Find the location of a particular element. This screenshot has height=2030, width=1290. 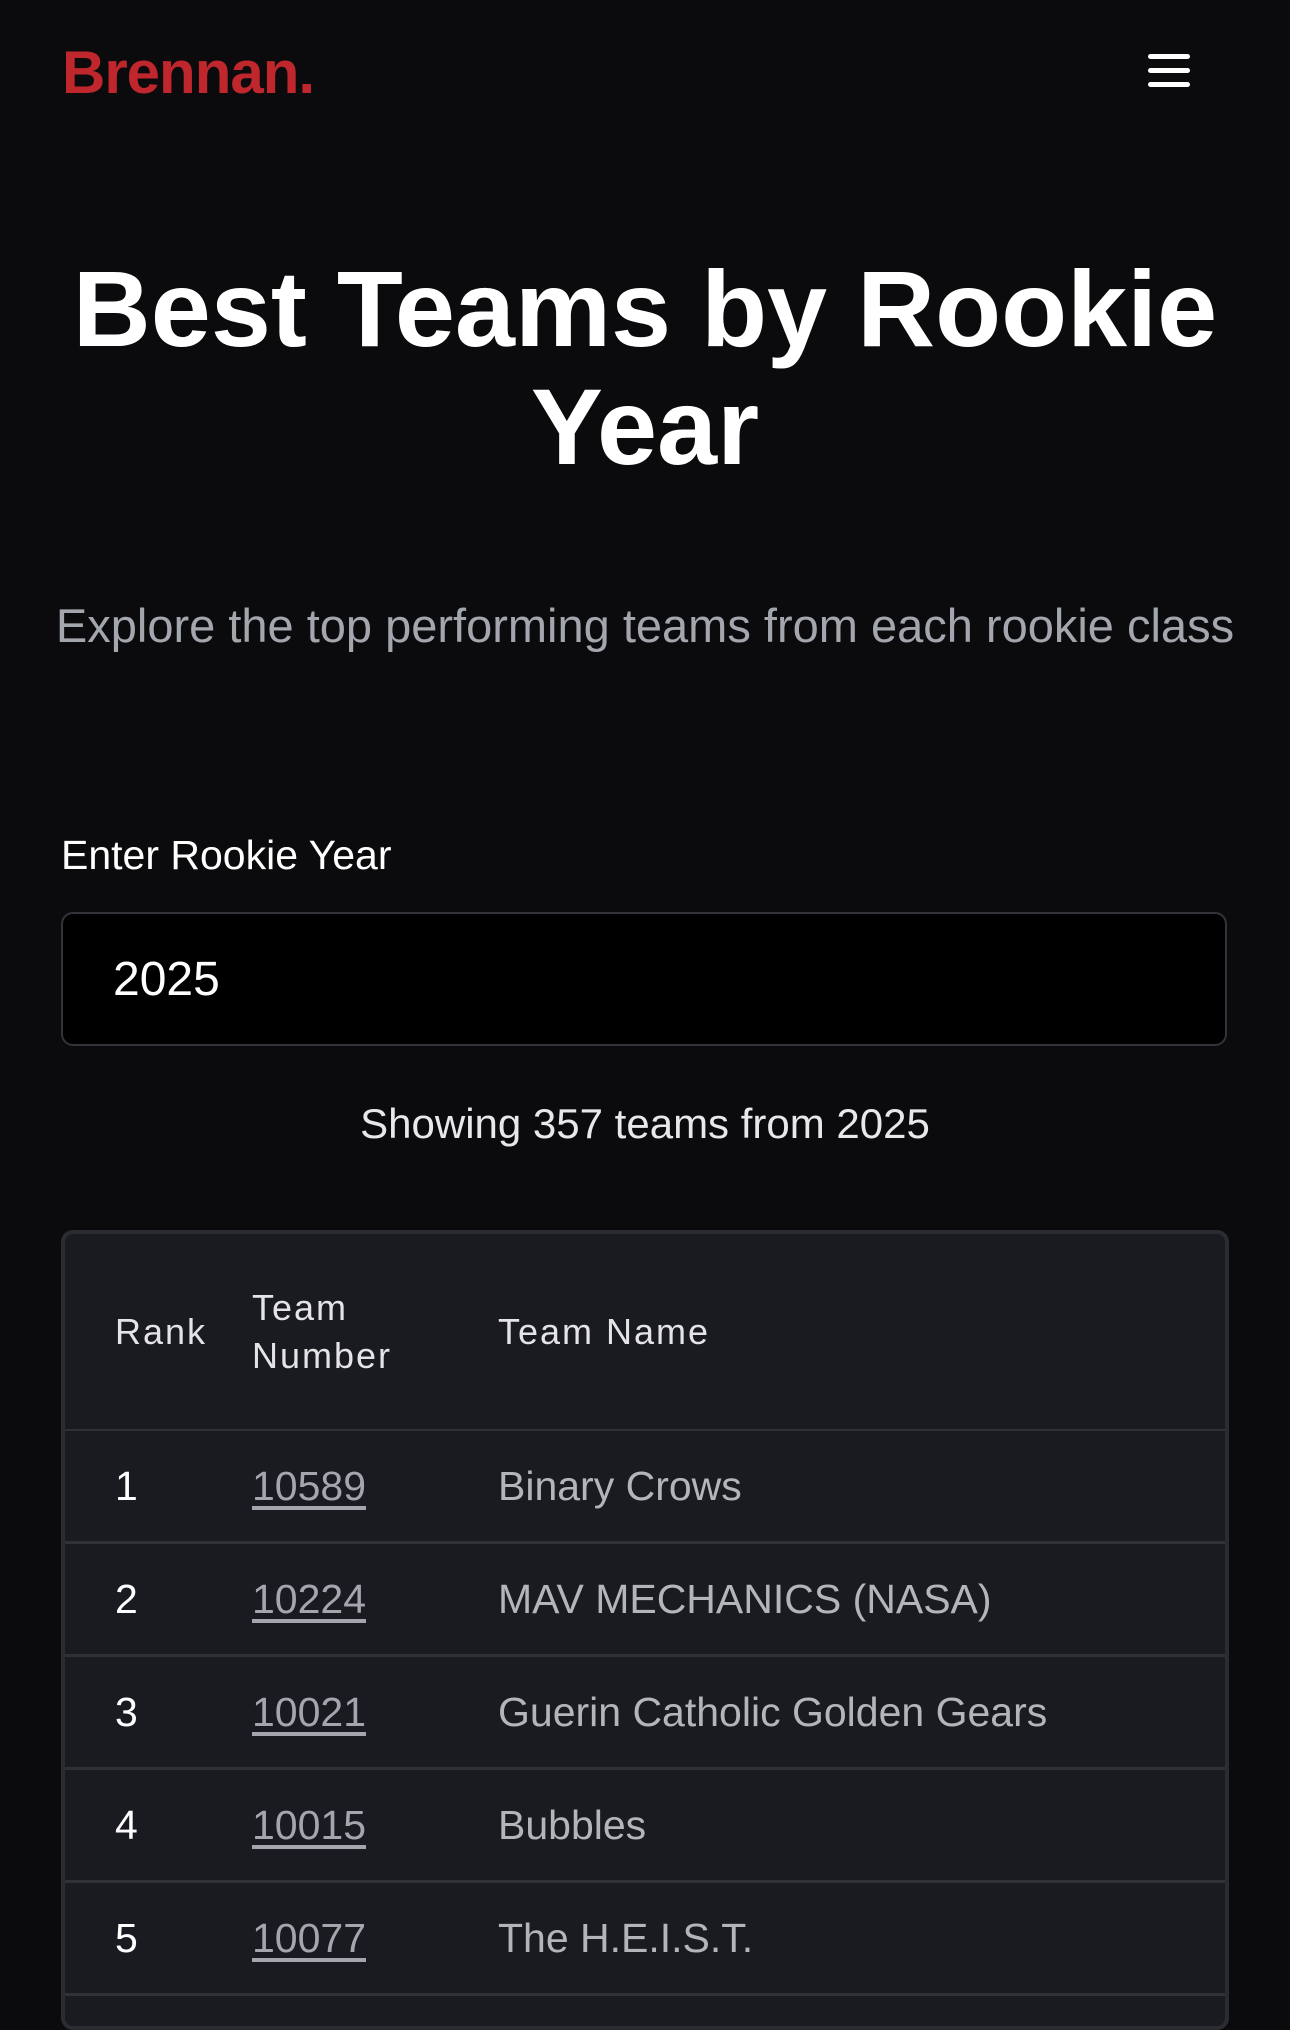

team-number-link: 10015 is located at coordinates (309, 1825).